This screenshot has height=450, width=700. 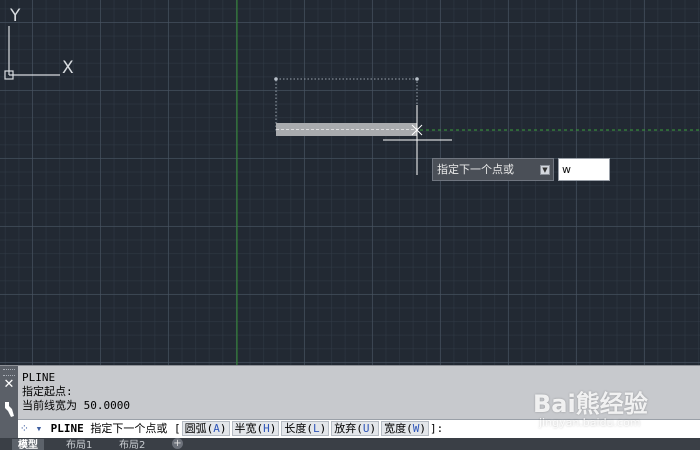 What do you see at coordinates (255, 428) in the screenshot?
I see `option-halfwidth: 半宽(H)` at bounding box center [255, 428].